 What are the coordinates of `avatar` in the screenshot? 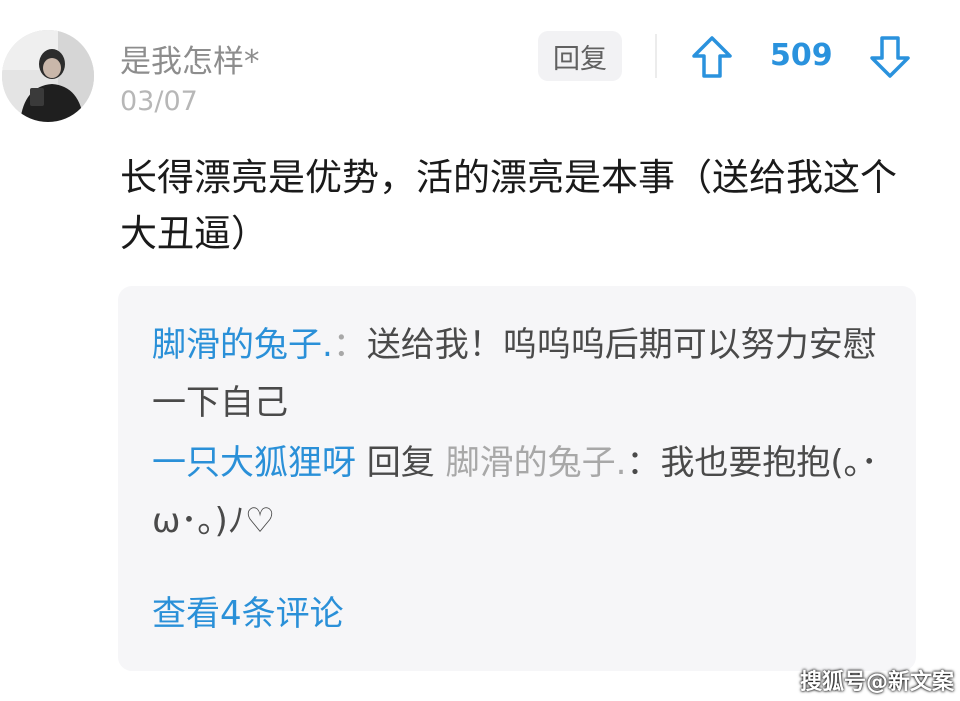 It's located at (48, 76).